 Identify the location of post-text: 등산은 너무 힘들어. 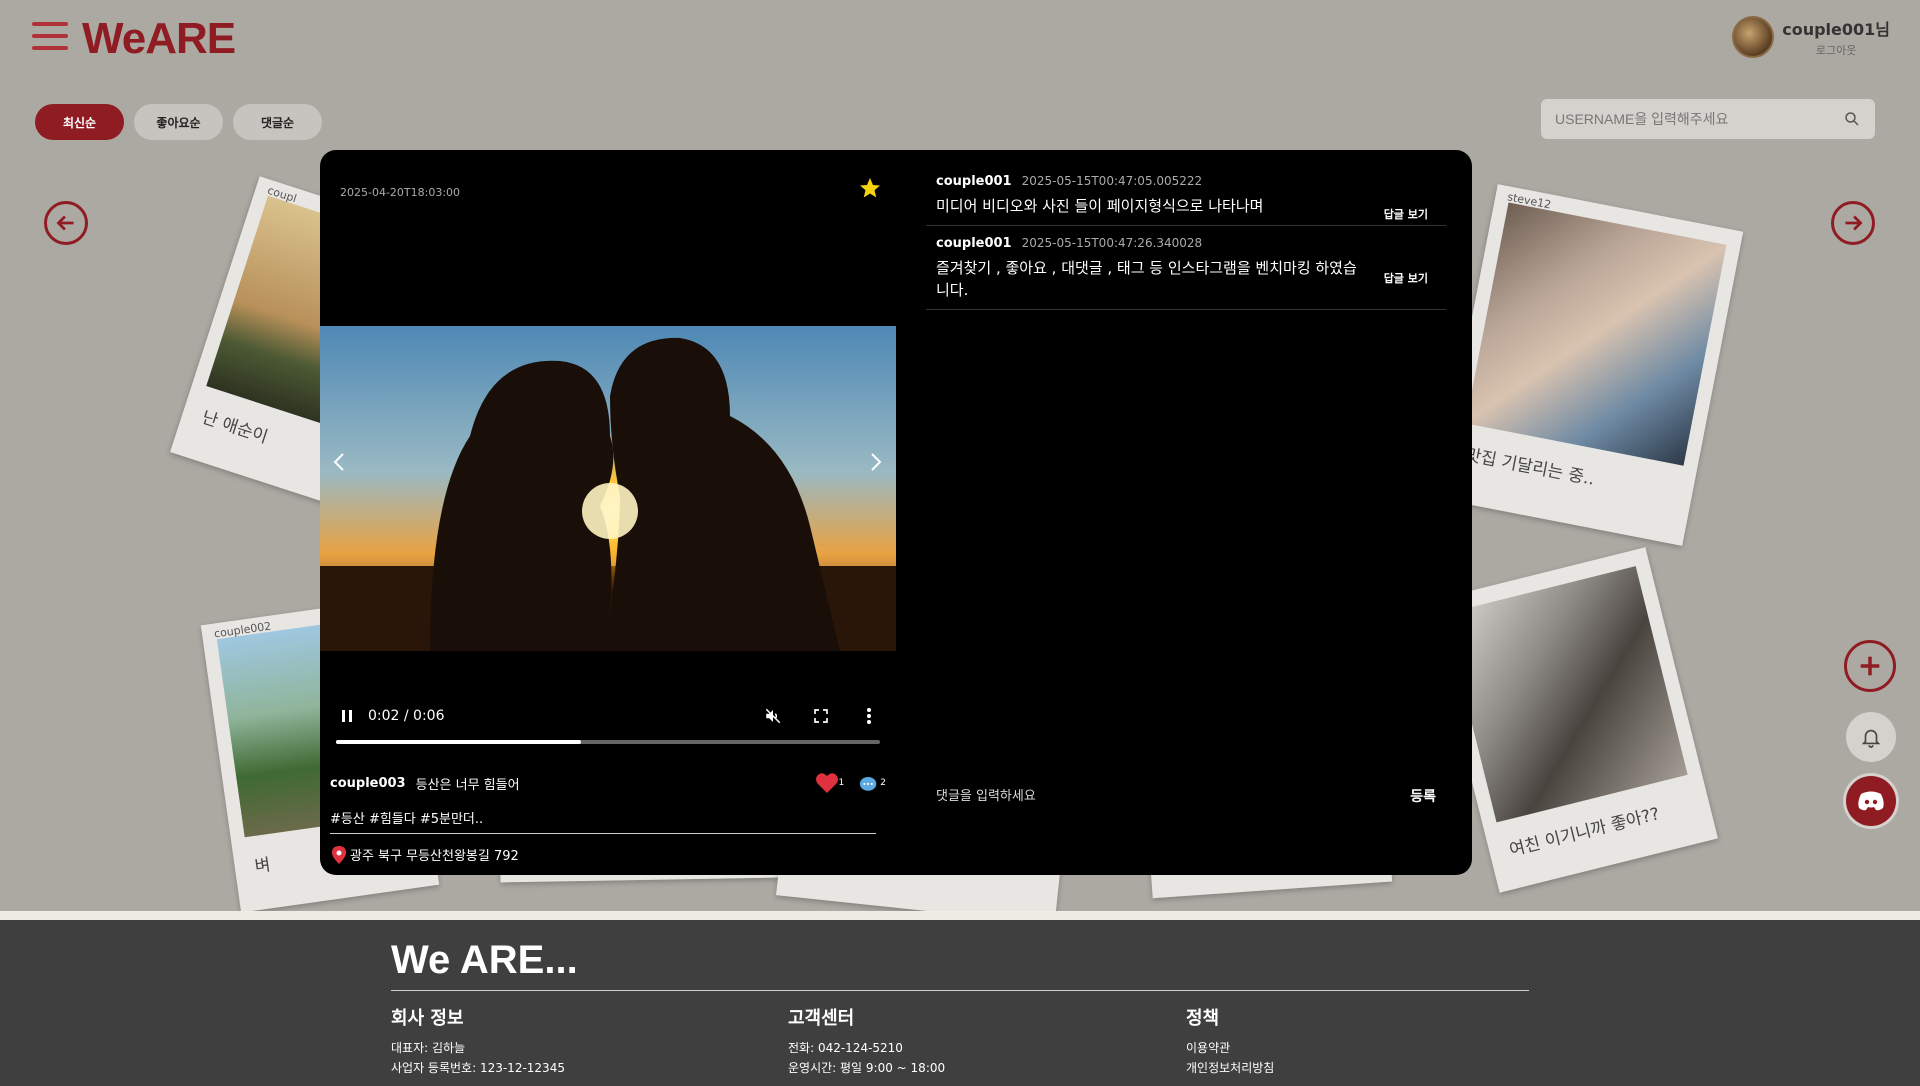
(467, 785).